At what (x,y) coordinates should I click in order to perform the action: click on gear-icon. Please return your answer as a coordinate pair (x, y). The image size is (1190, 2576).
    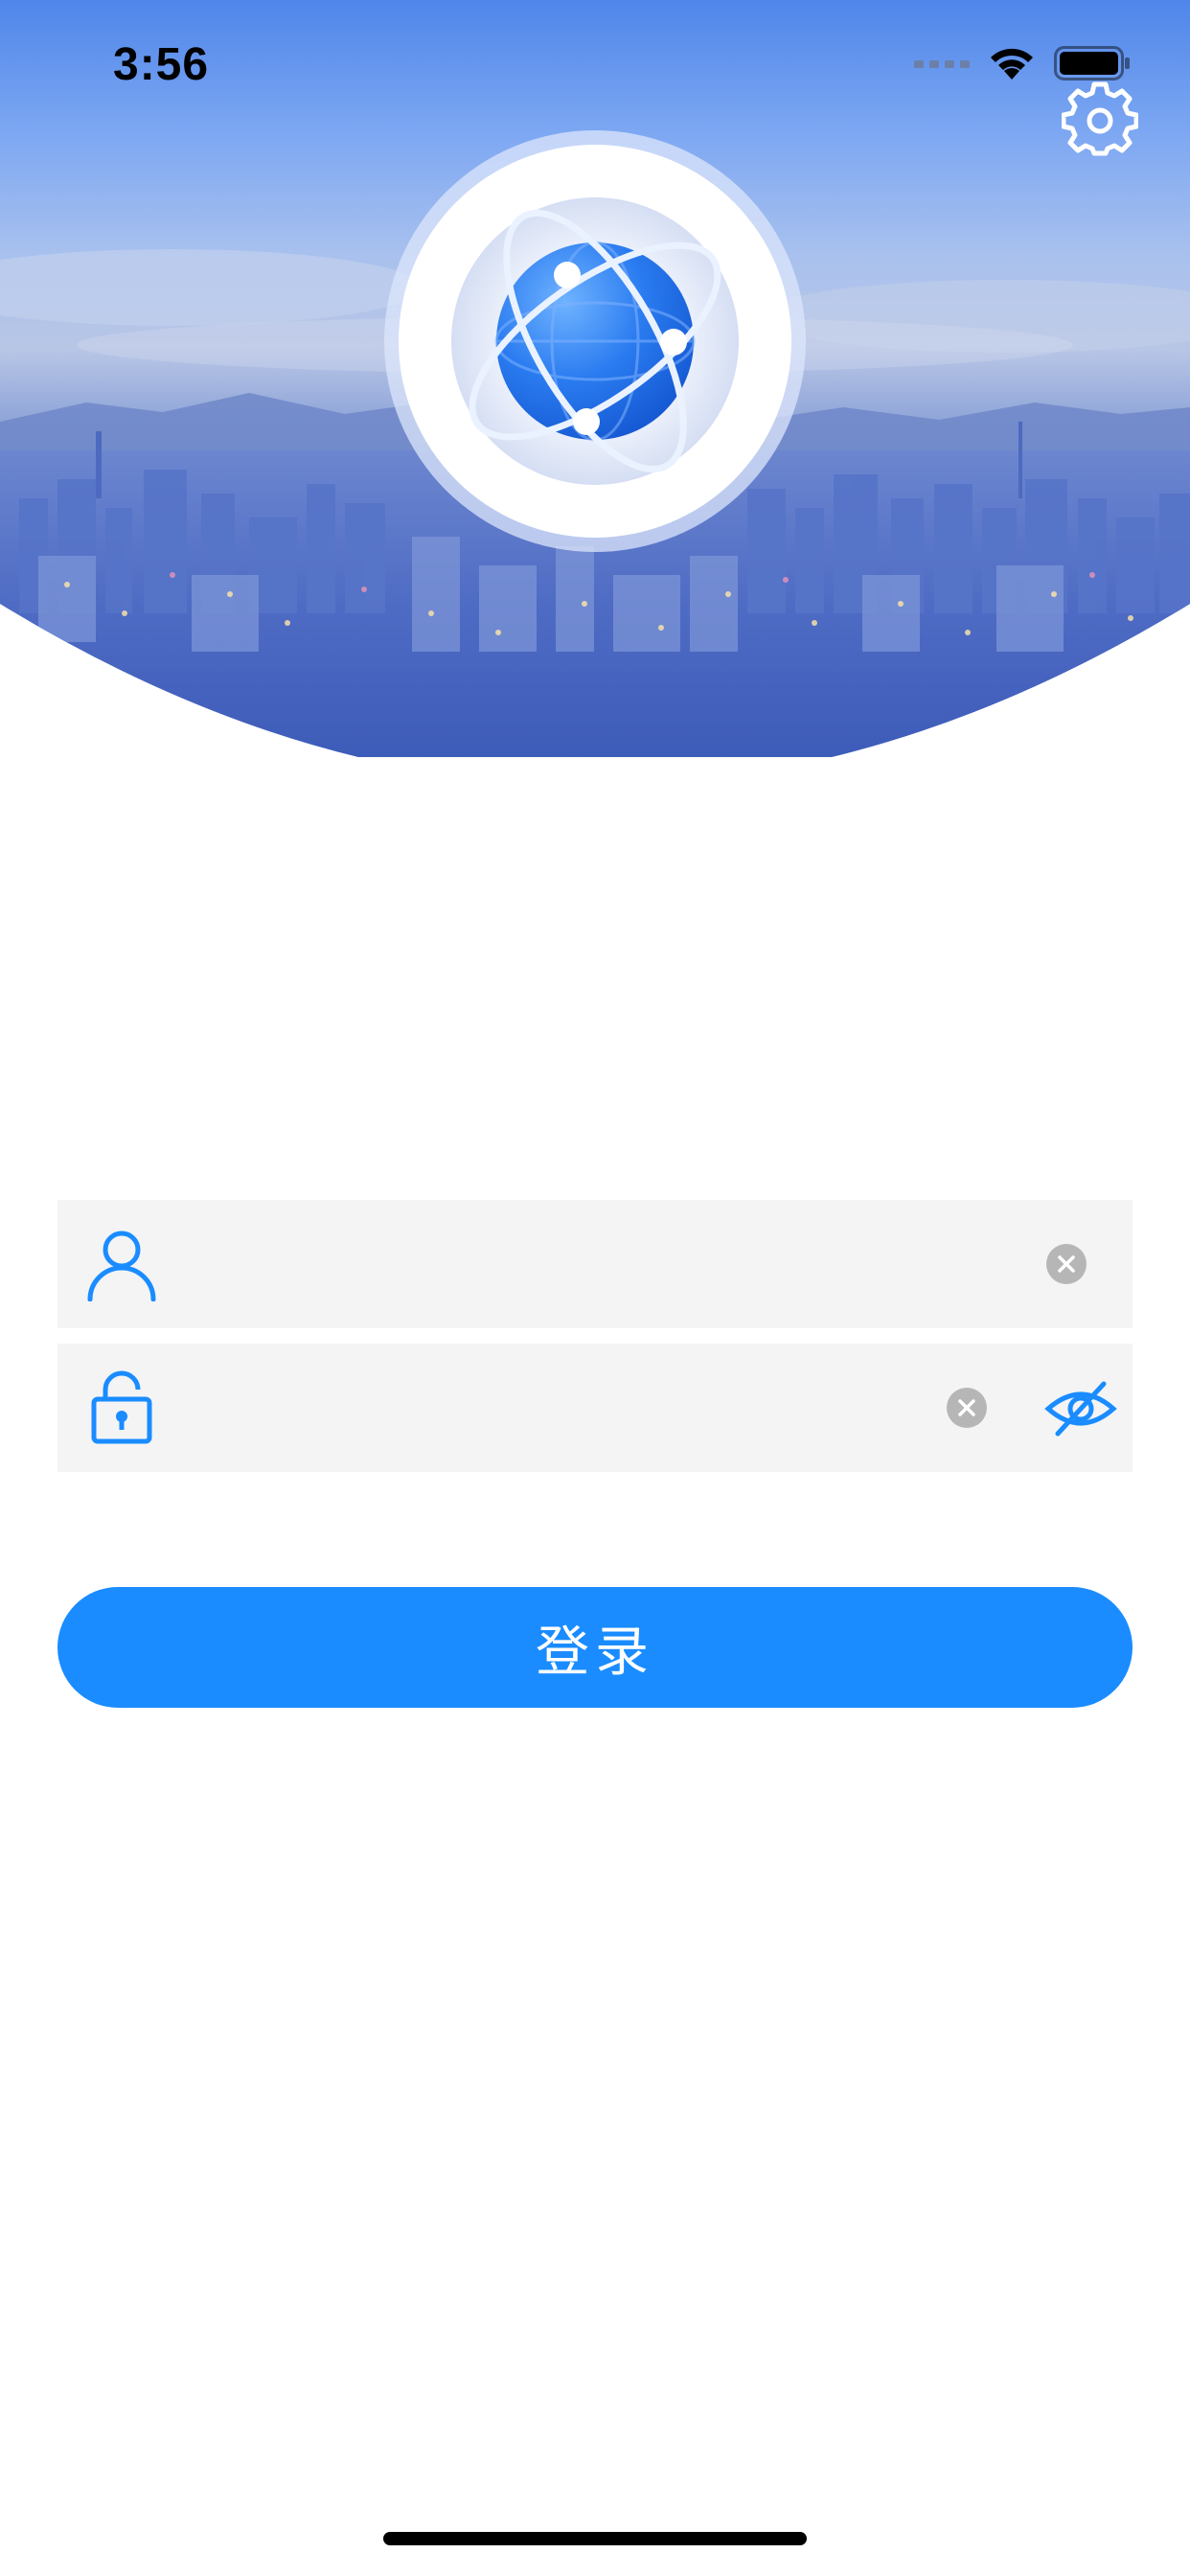
    Looking at the image, I should click on (1100, 118).